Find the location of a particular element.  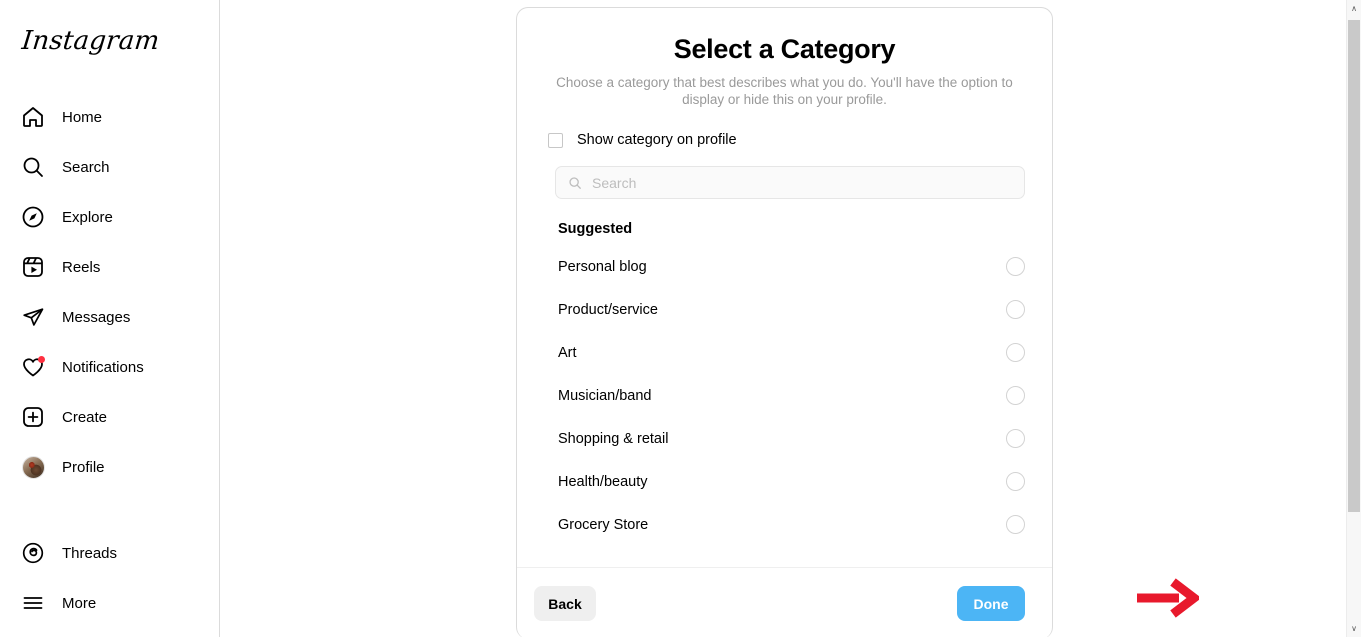

search-input is located at coordinates (802, 182).